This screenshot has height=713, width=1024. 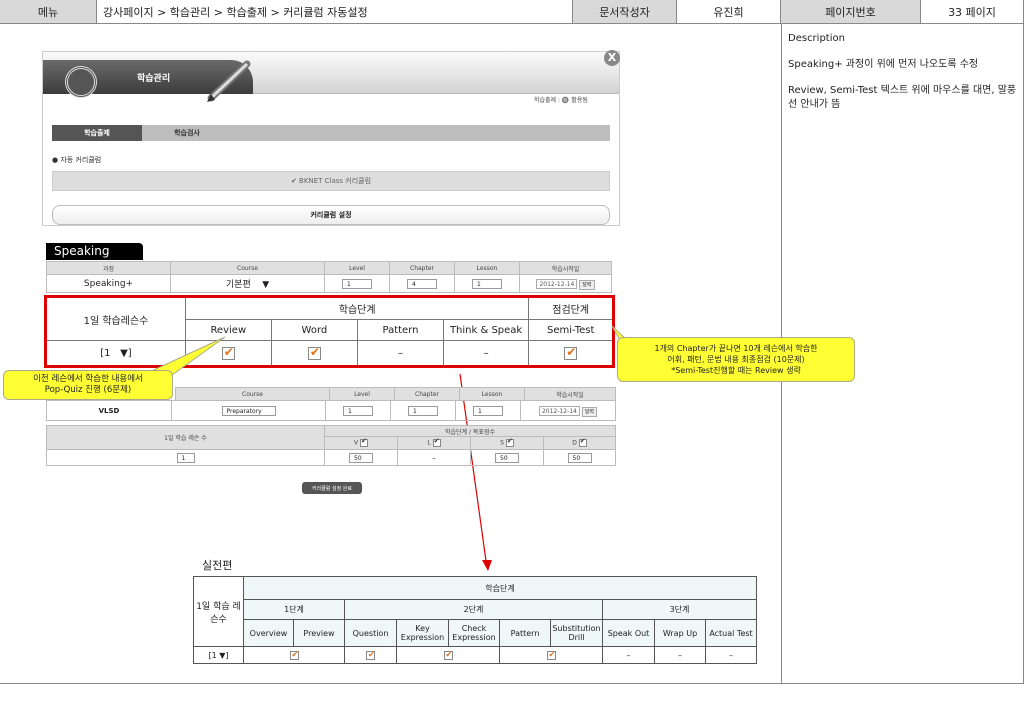 What do you see at coordinates (434, 457) in the screenshot?
I see `goal-l-value: –` at bounding box center [434, 457].